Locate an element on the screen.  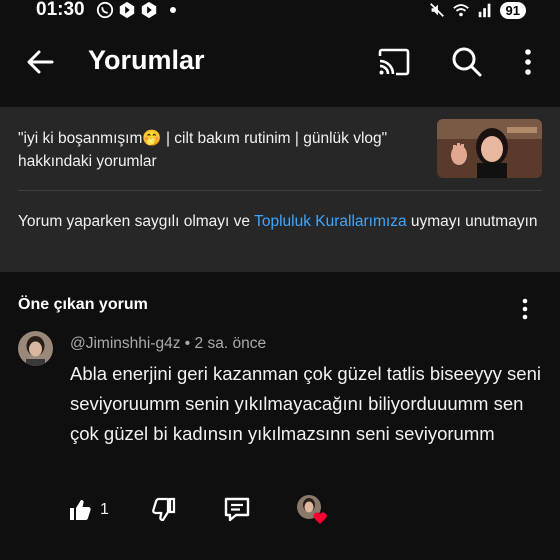
avatar is located at coordinates (35, 348).